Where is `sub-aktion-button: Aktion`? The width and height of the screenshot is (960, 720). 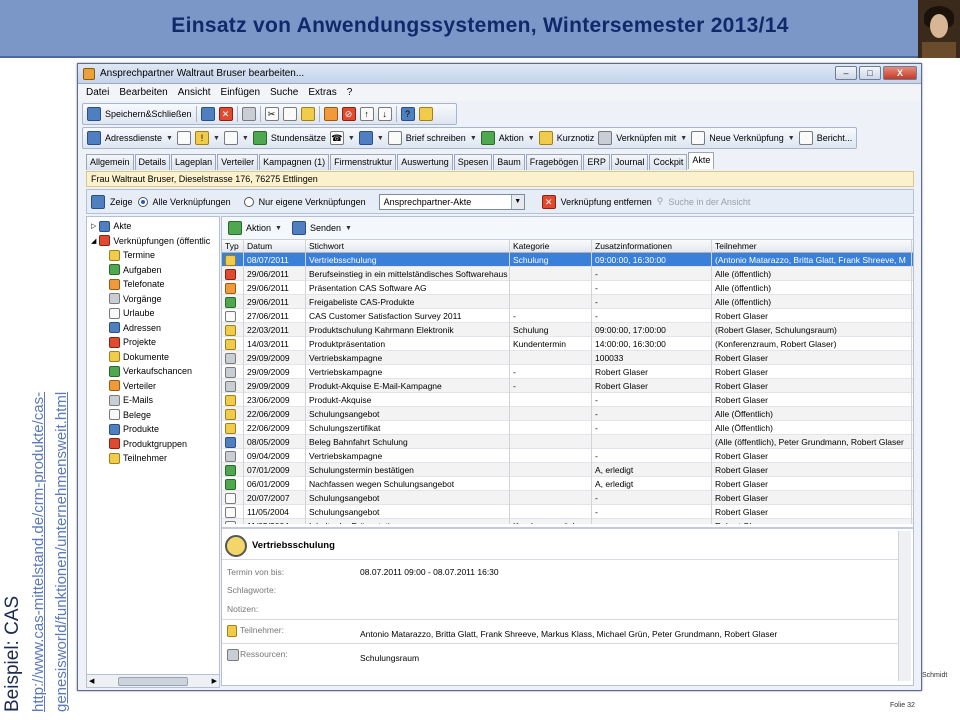
sub-aktion-button: Aktion is located at coordinates (258, 228).